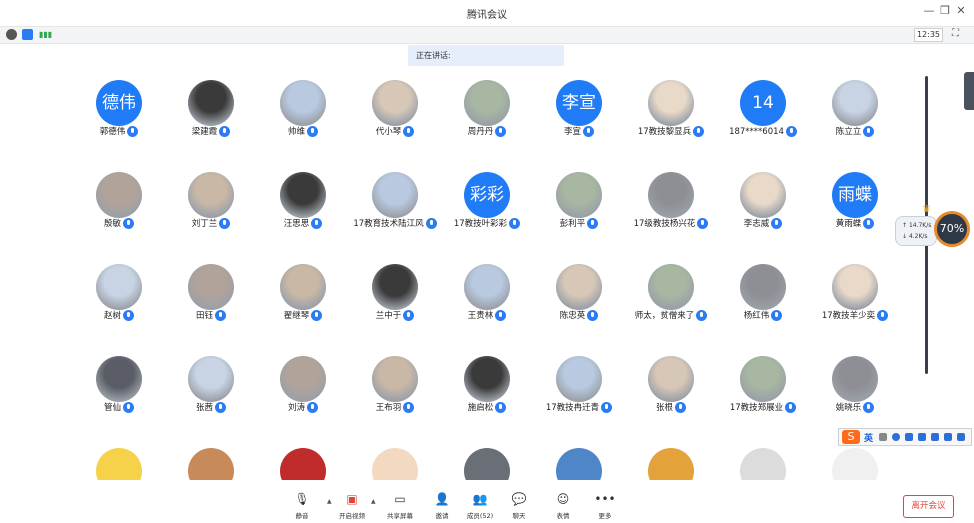 The height and width of the screenshot is (523, 974). I want to click on avatar: 李宣, so click(579, 103).